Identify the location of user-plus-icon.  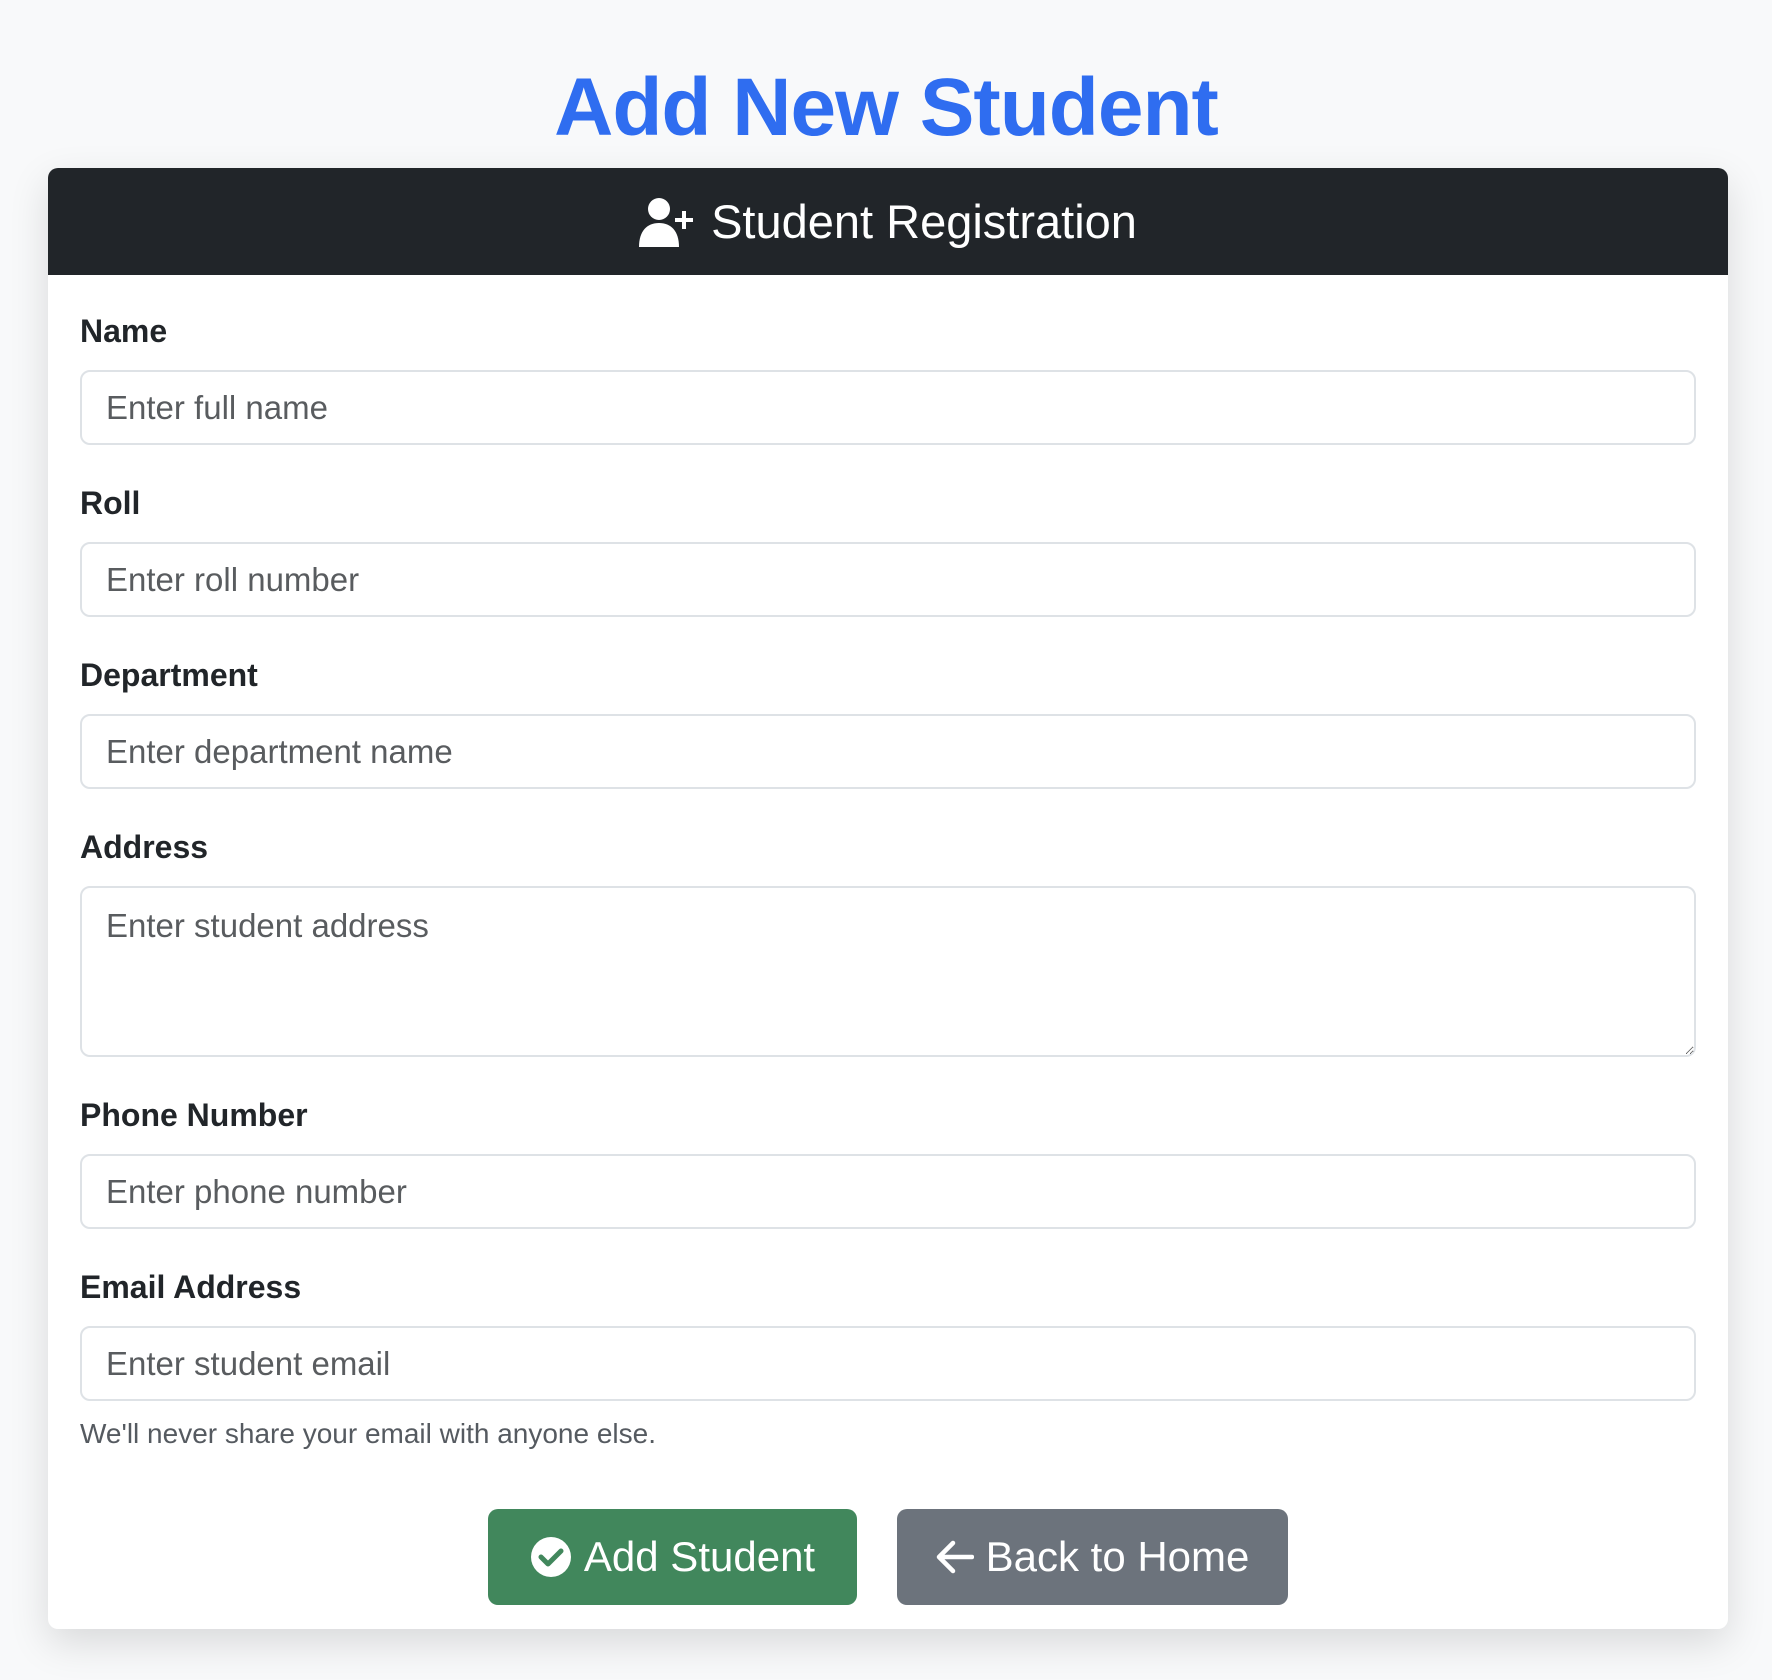
(668, 222).